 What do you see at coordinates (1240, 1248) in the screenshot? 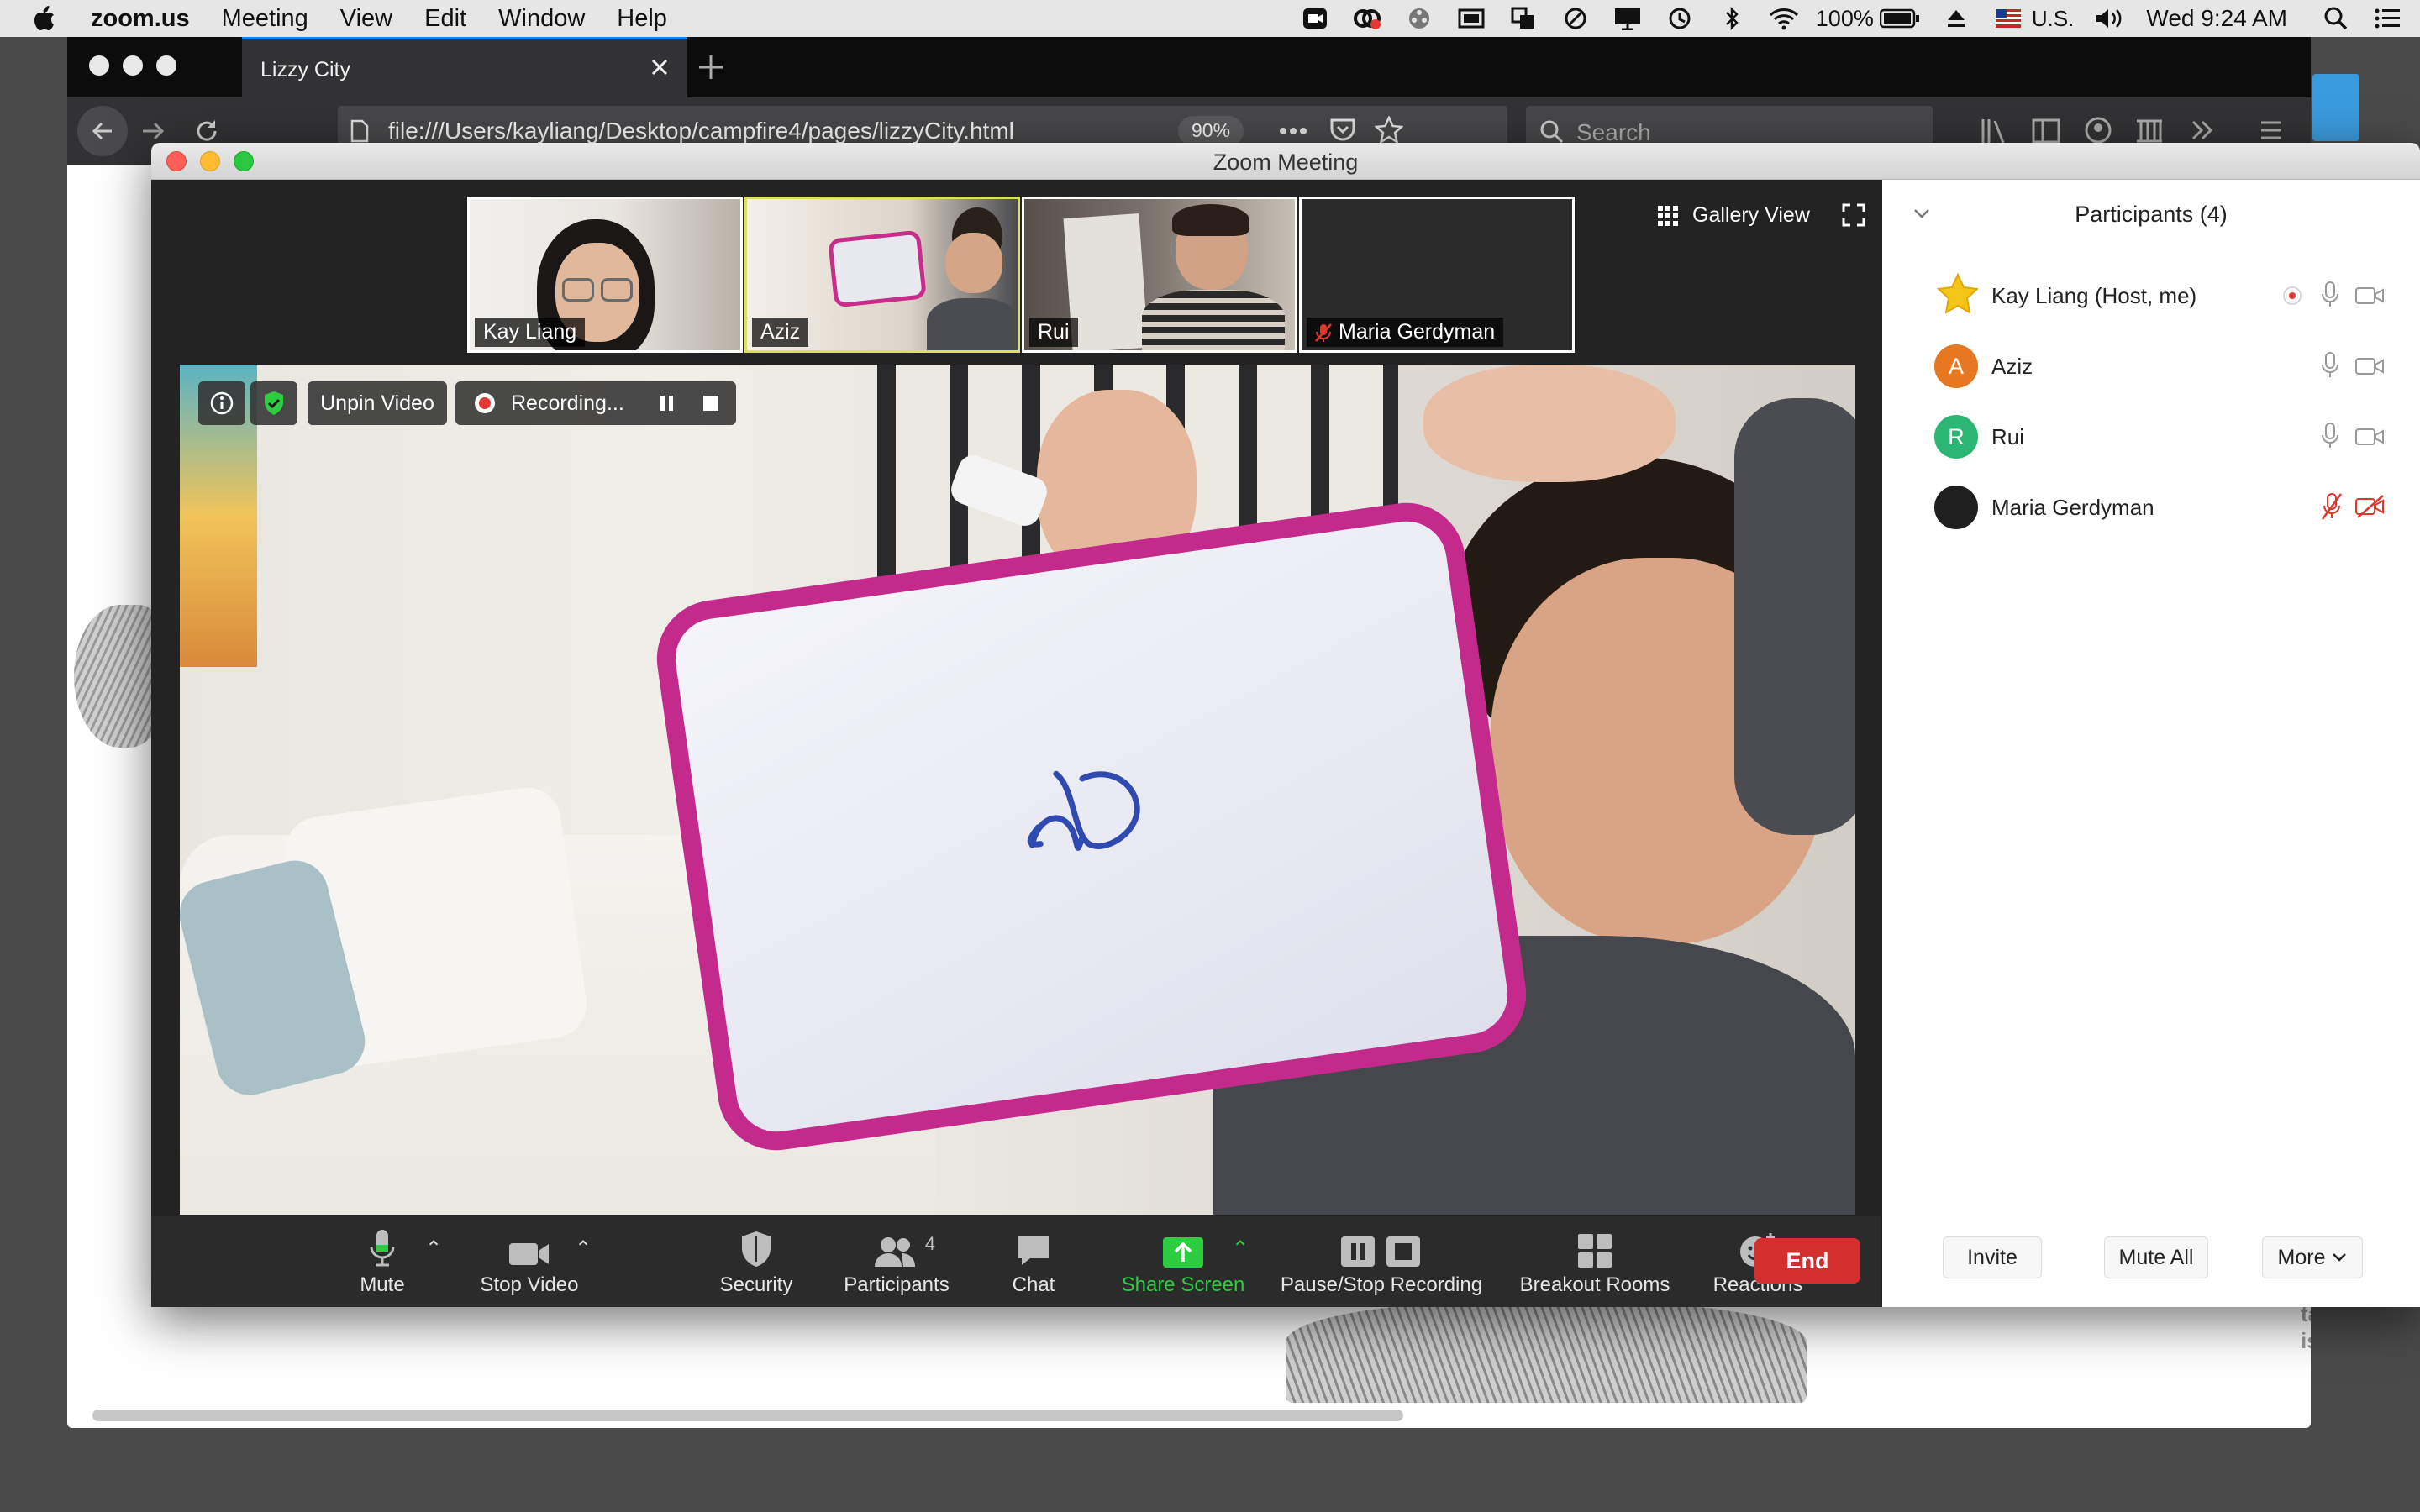
I see `share-options-caret: ⌃` at bounding box center [1240, 1248].